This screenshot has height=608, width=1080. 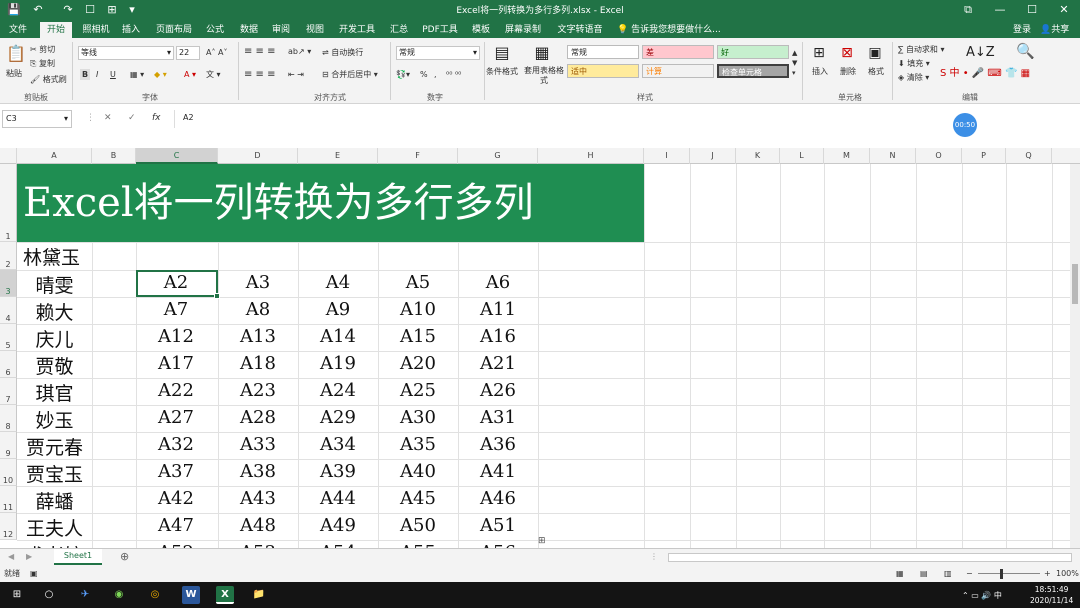 I want to click on tab-developer: 开发工具, so click(x=357, y=30).